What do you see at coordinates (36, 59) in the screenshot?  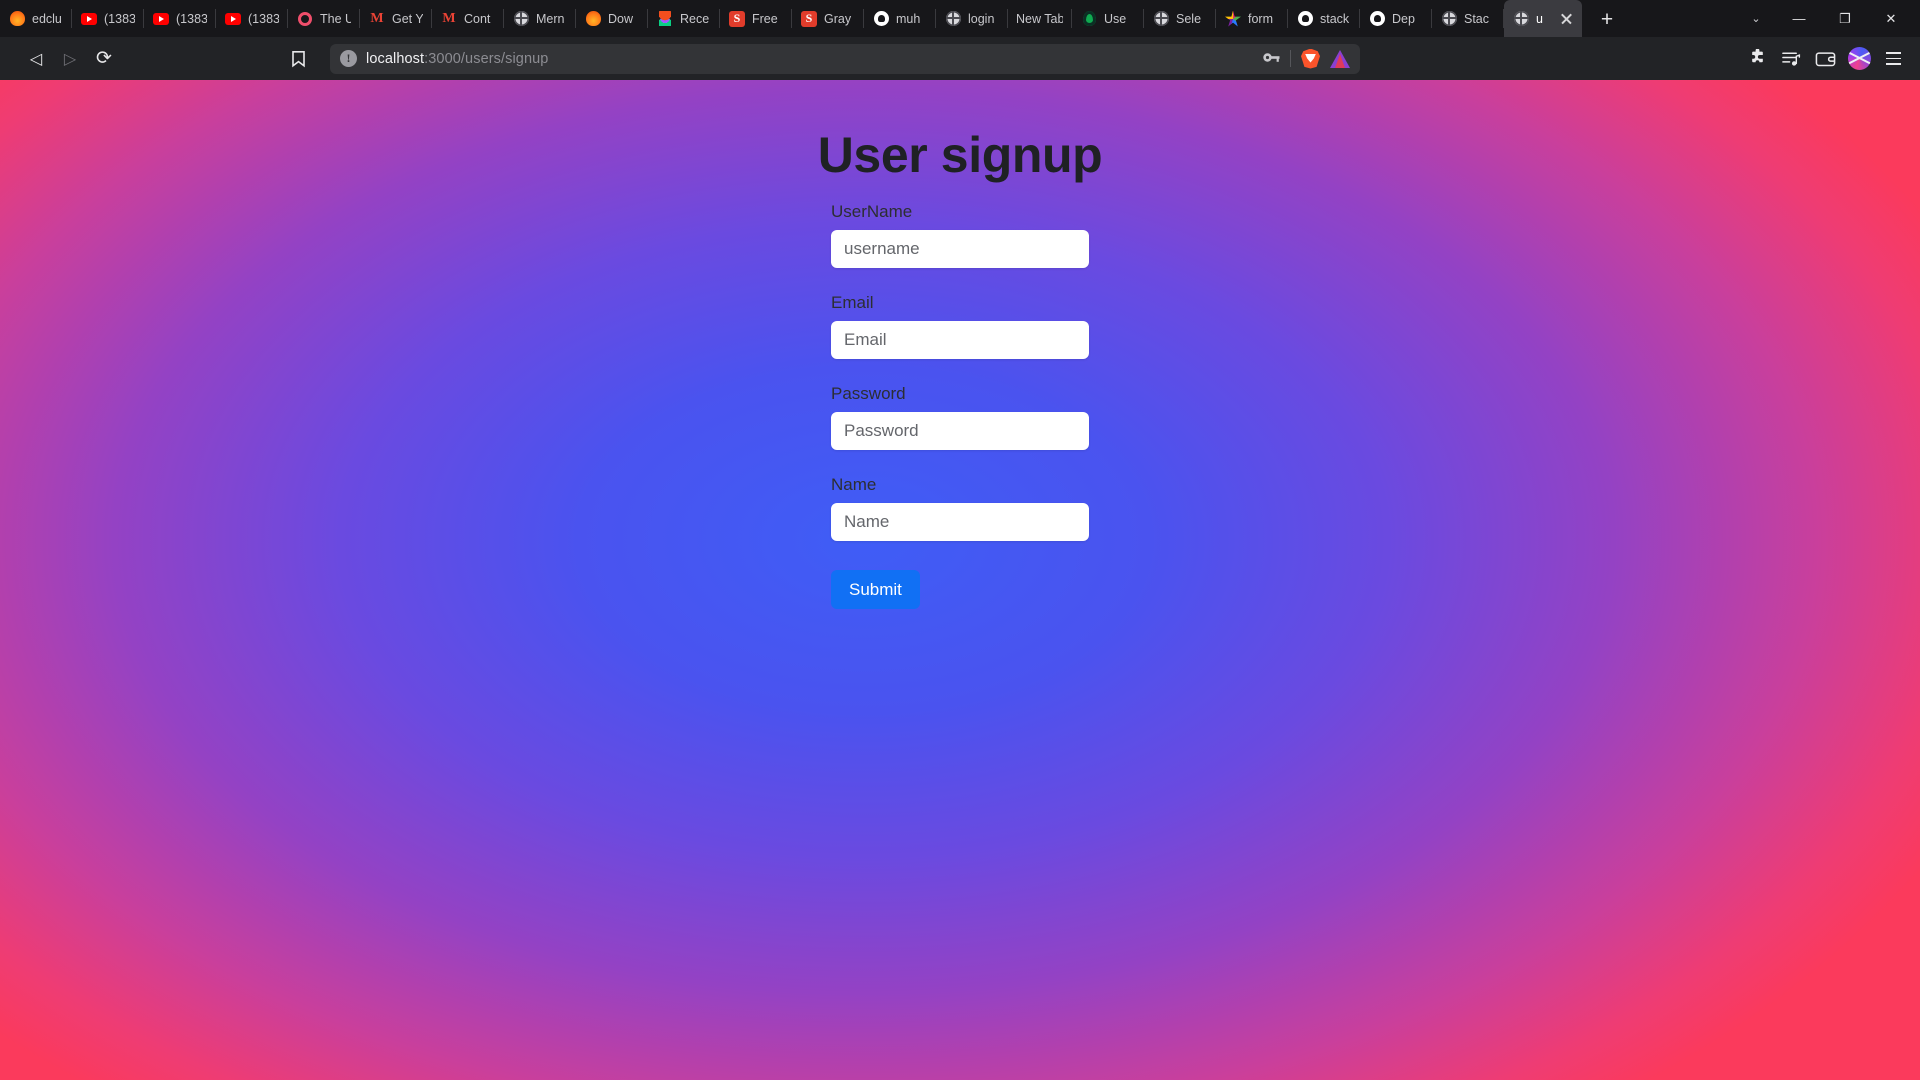 I see `back-icon: ◁` at bounding box center [36, 59].